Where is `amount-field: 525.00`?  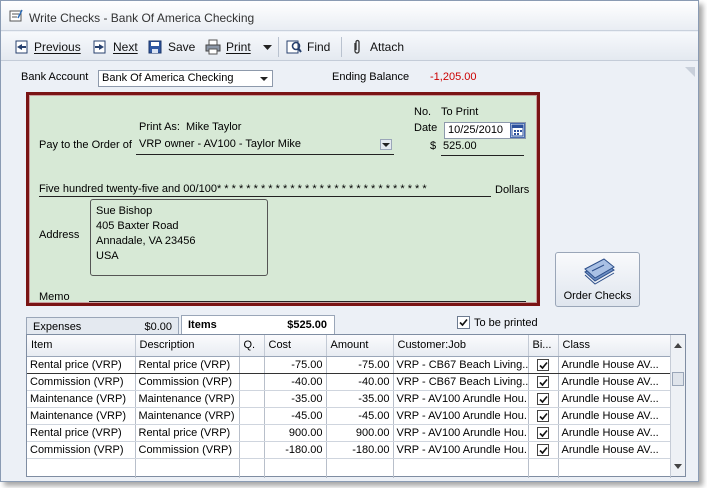 amount-field: 525.00 is located at coordinates (460, 146).